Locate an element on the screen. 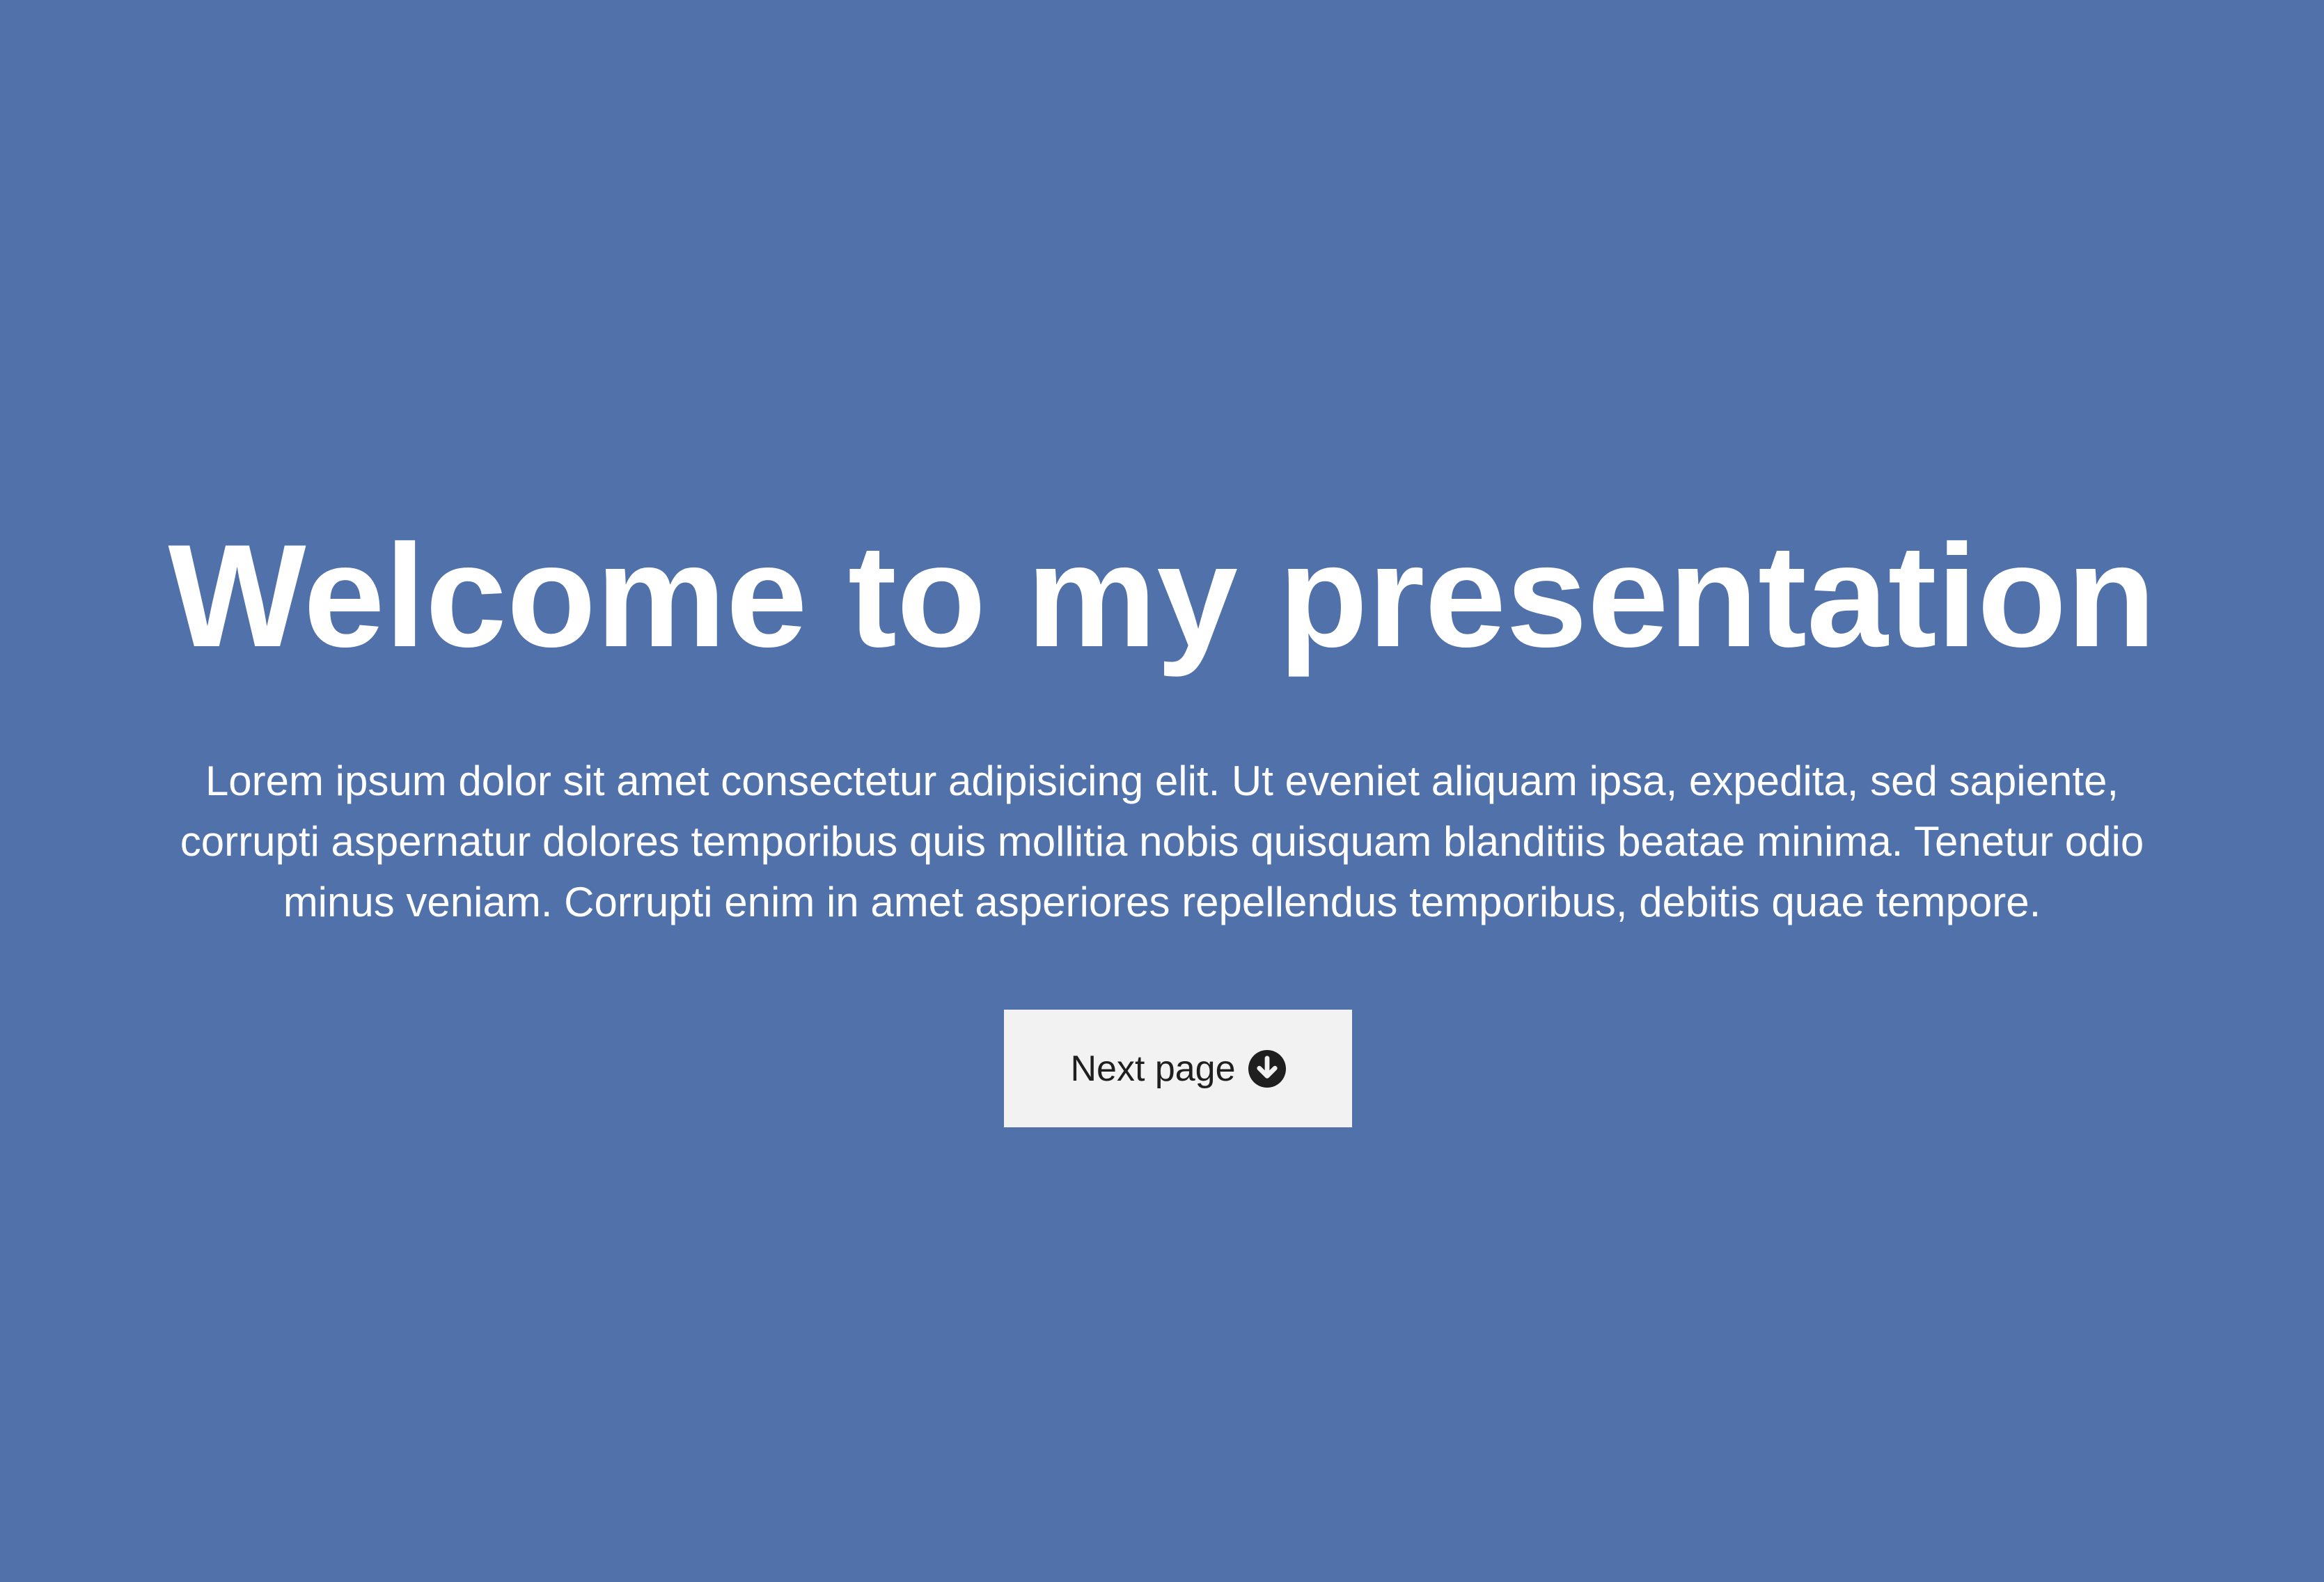 This screenshot has width=2324, height=1582. next-page-button: Next page is located at coordinates (1178, 1069).